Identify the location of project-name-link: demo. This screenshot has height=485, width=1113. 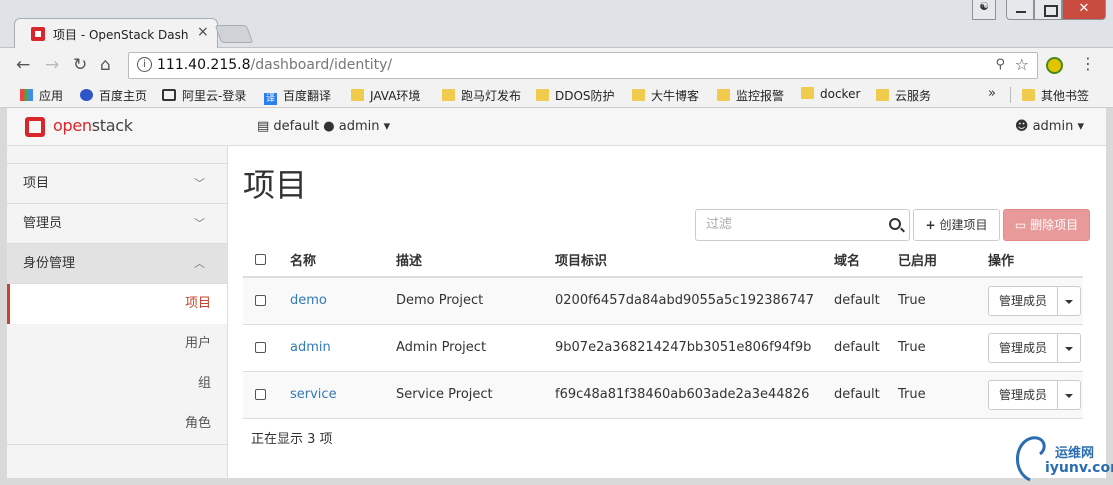
(343, 301).